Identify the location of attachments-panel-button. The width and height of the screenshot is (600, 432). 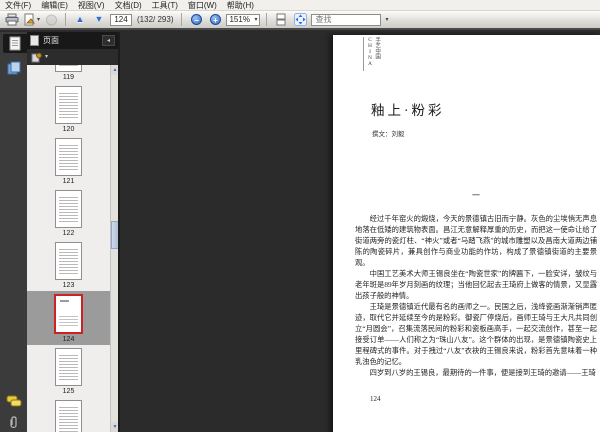
(13, 421).